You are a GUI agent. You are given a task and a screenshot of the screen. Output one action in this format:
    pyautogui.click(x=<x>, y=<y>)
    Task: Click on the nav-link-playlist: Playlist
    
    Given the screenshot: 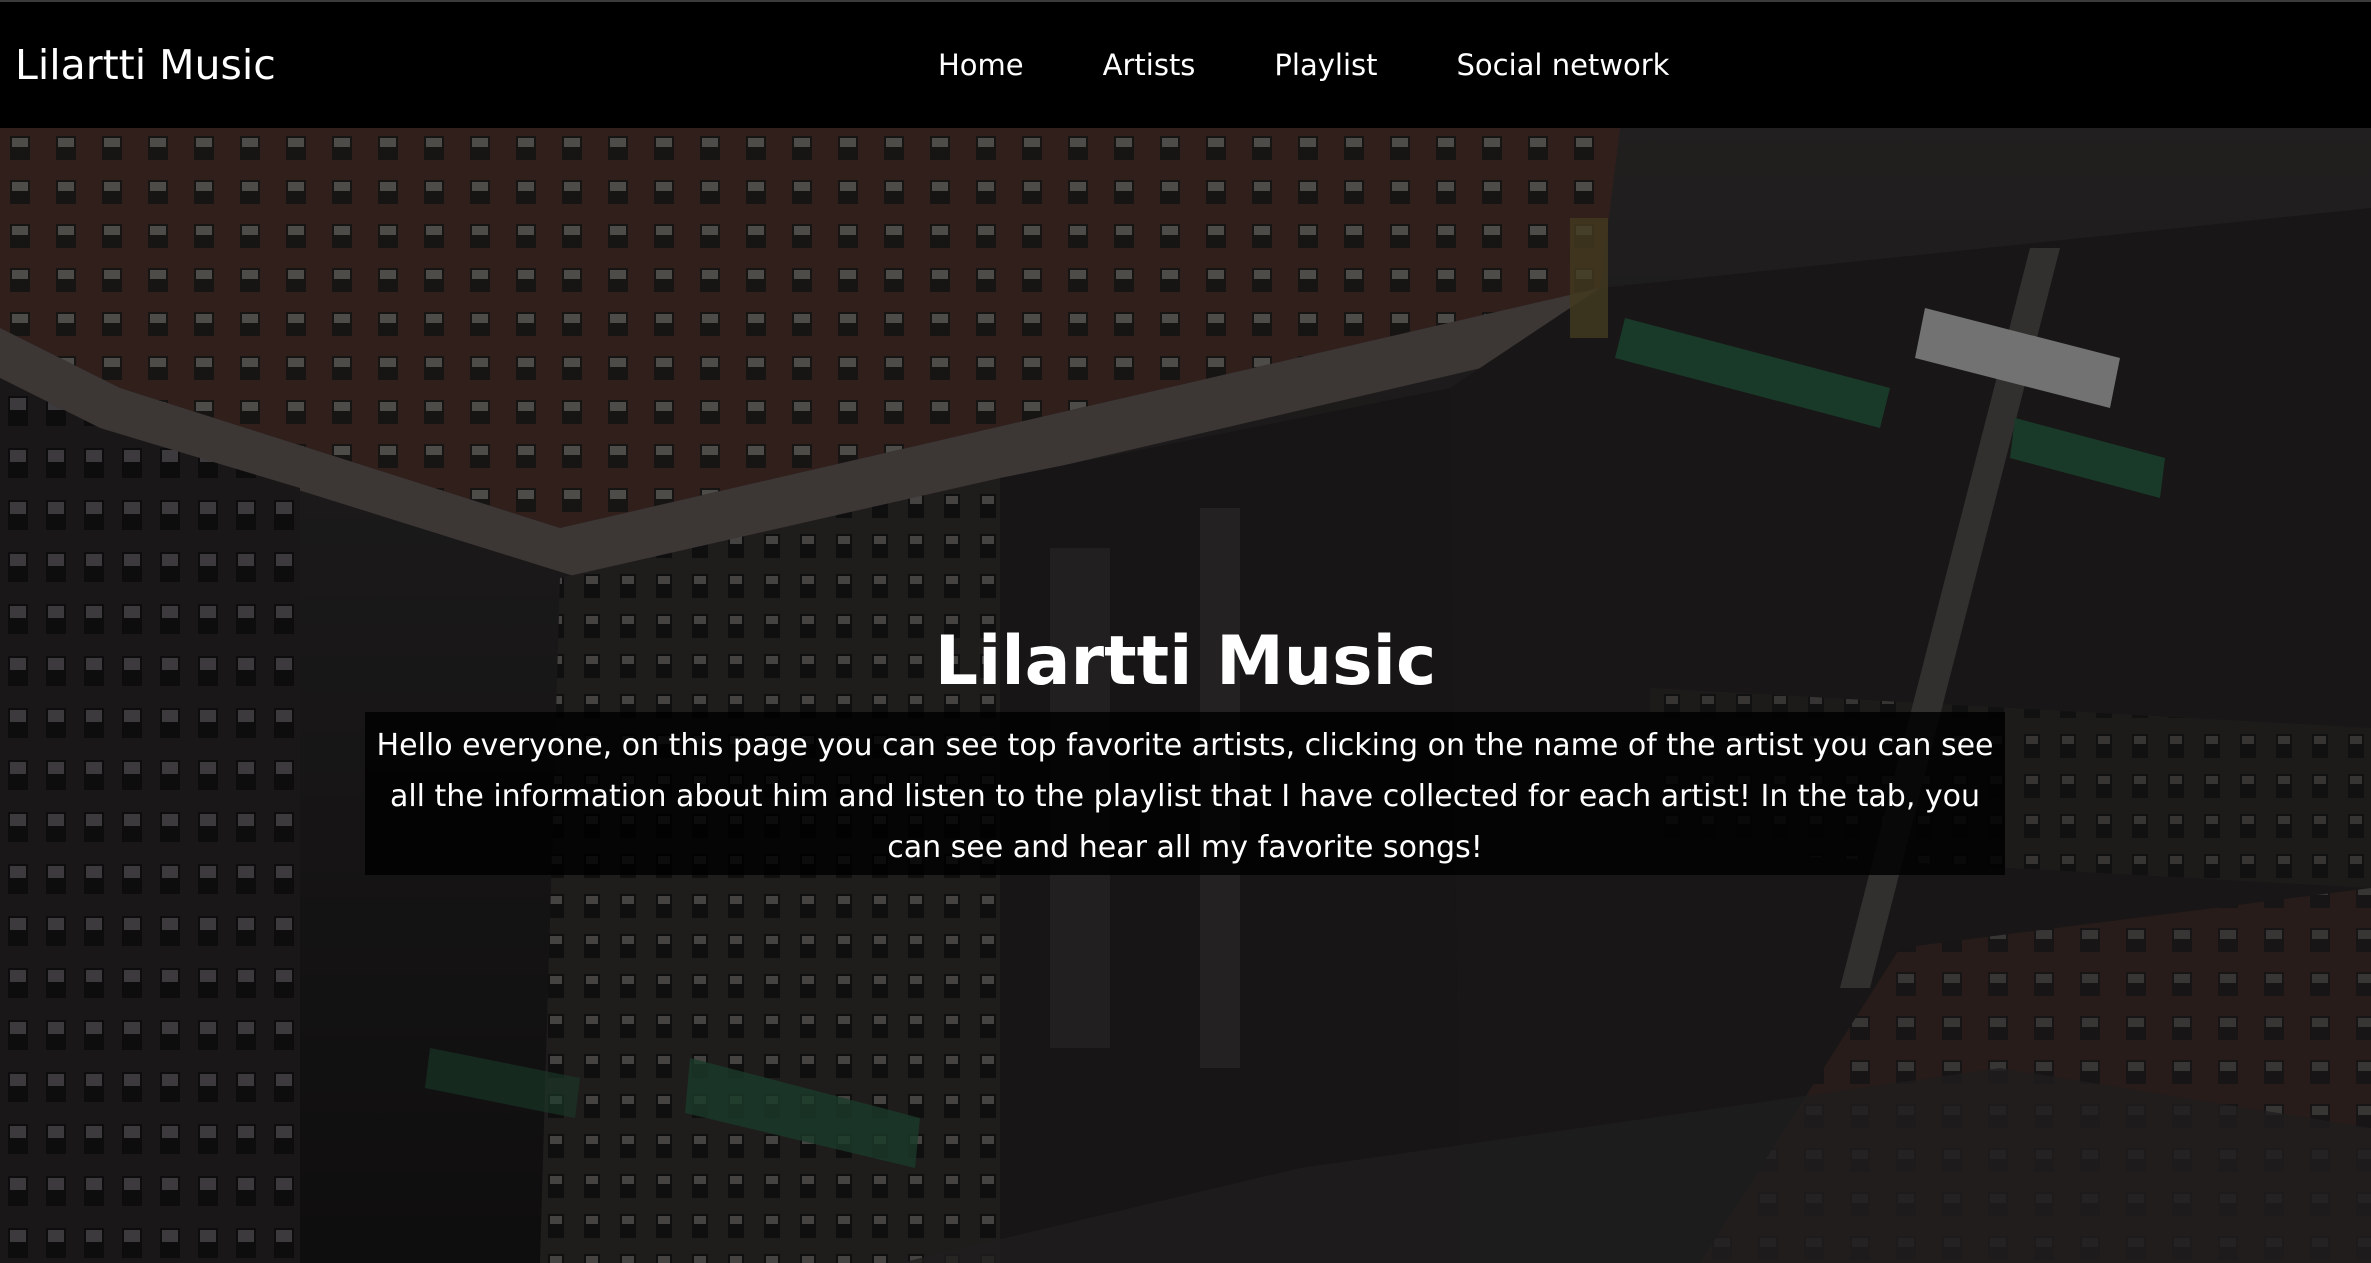 What is the action you would take?
    pyautogui.click(x=1325, y=65)
    